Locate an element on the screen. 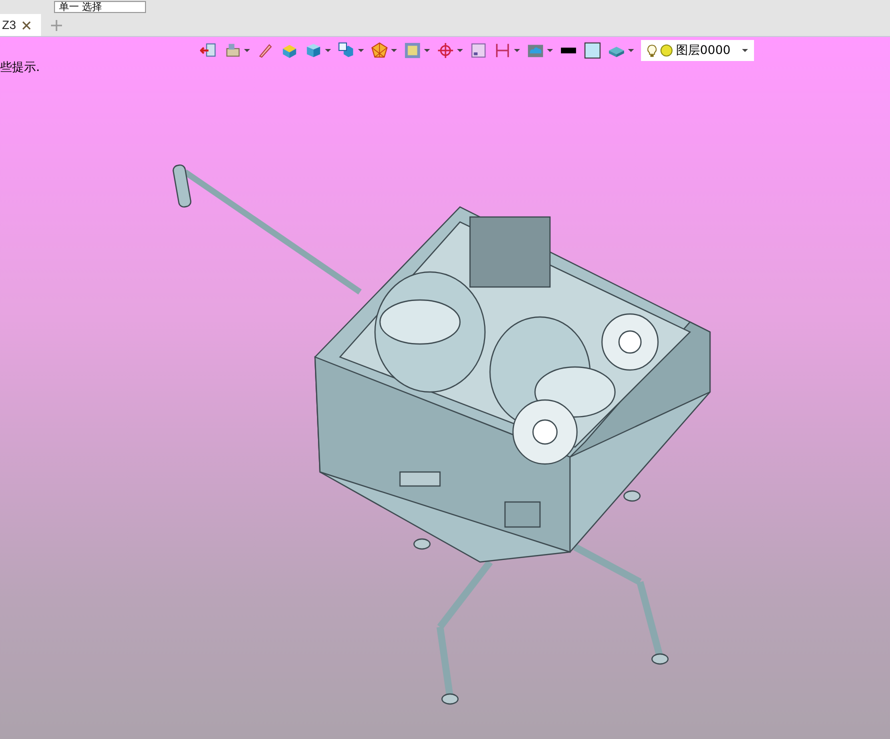 Image resolution: width=890 pixels, height=739 pixels. polygon-icon is located at coordinates (379, 50).